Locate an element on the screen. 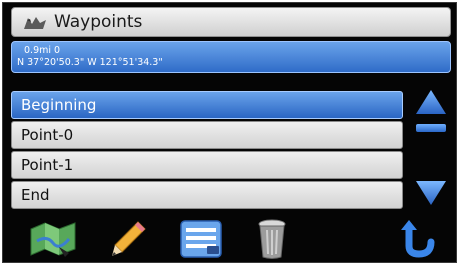 This screenshot has height=266, width=461. pencil-icon is located at coordinates (128, 239).